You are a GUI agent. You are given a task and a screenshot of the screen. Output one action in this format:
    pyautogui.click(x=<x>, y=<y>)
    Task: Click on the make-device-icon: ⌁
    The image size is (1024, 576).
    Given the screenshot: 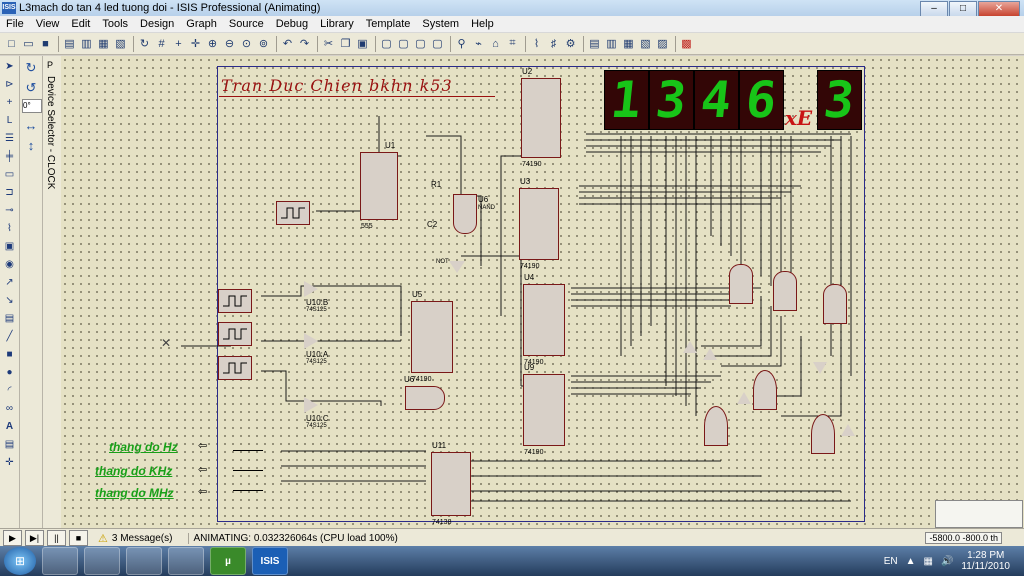 What is the action you would take?
    pyautogui.click(x=478, y=43)
    